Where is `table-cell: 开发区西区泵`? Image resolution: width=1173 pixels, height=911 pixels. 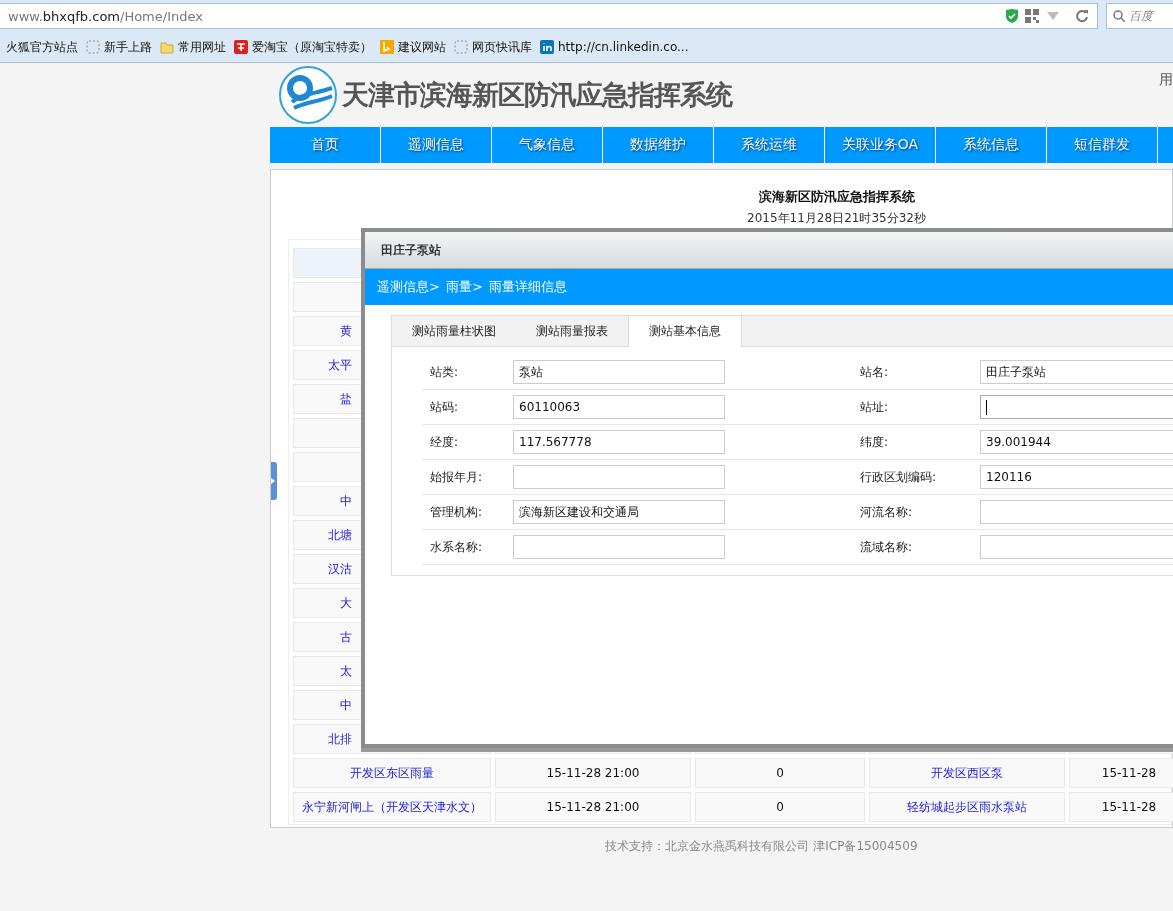
table-cell: 开发区西区泵 is located at coordinates (967, 773).